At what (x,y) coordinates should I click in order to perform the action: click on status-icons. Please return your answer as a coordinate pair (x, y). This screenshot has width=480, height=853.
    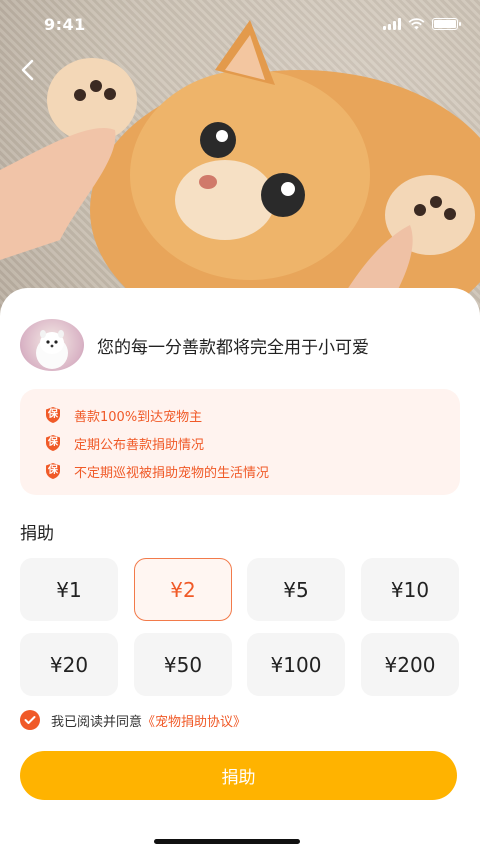
    Looking at the image, I should click on (422, 24).